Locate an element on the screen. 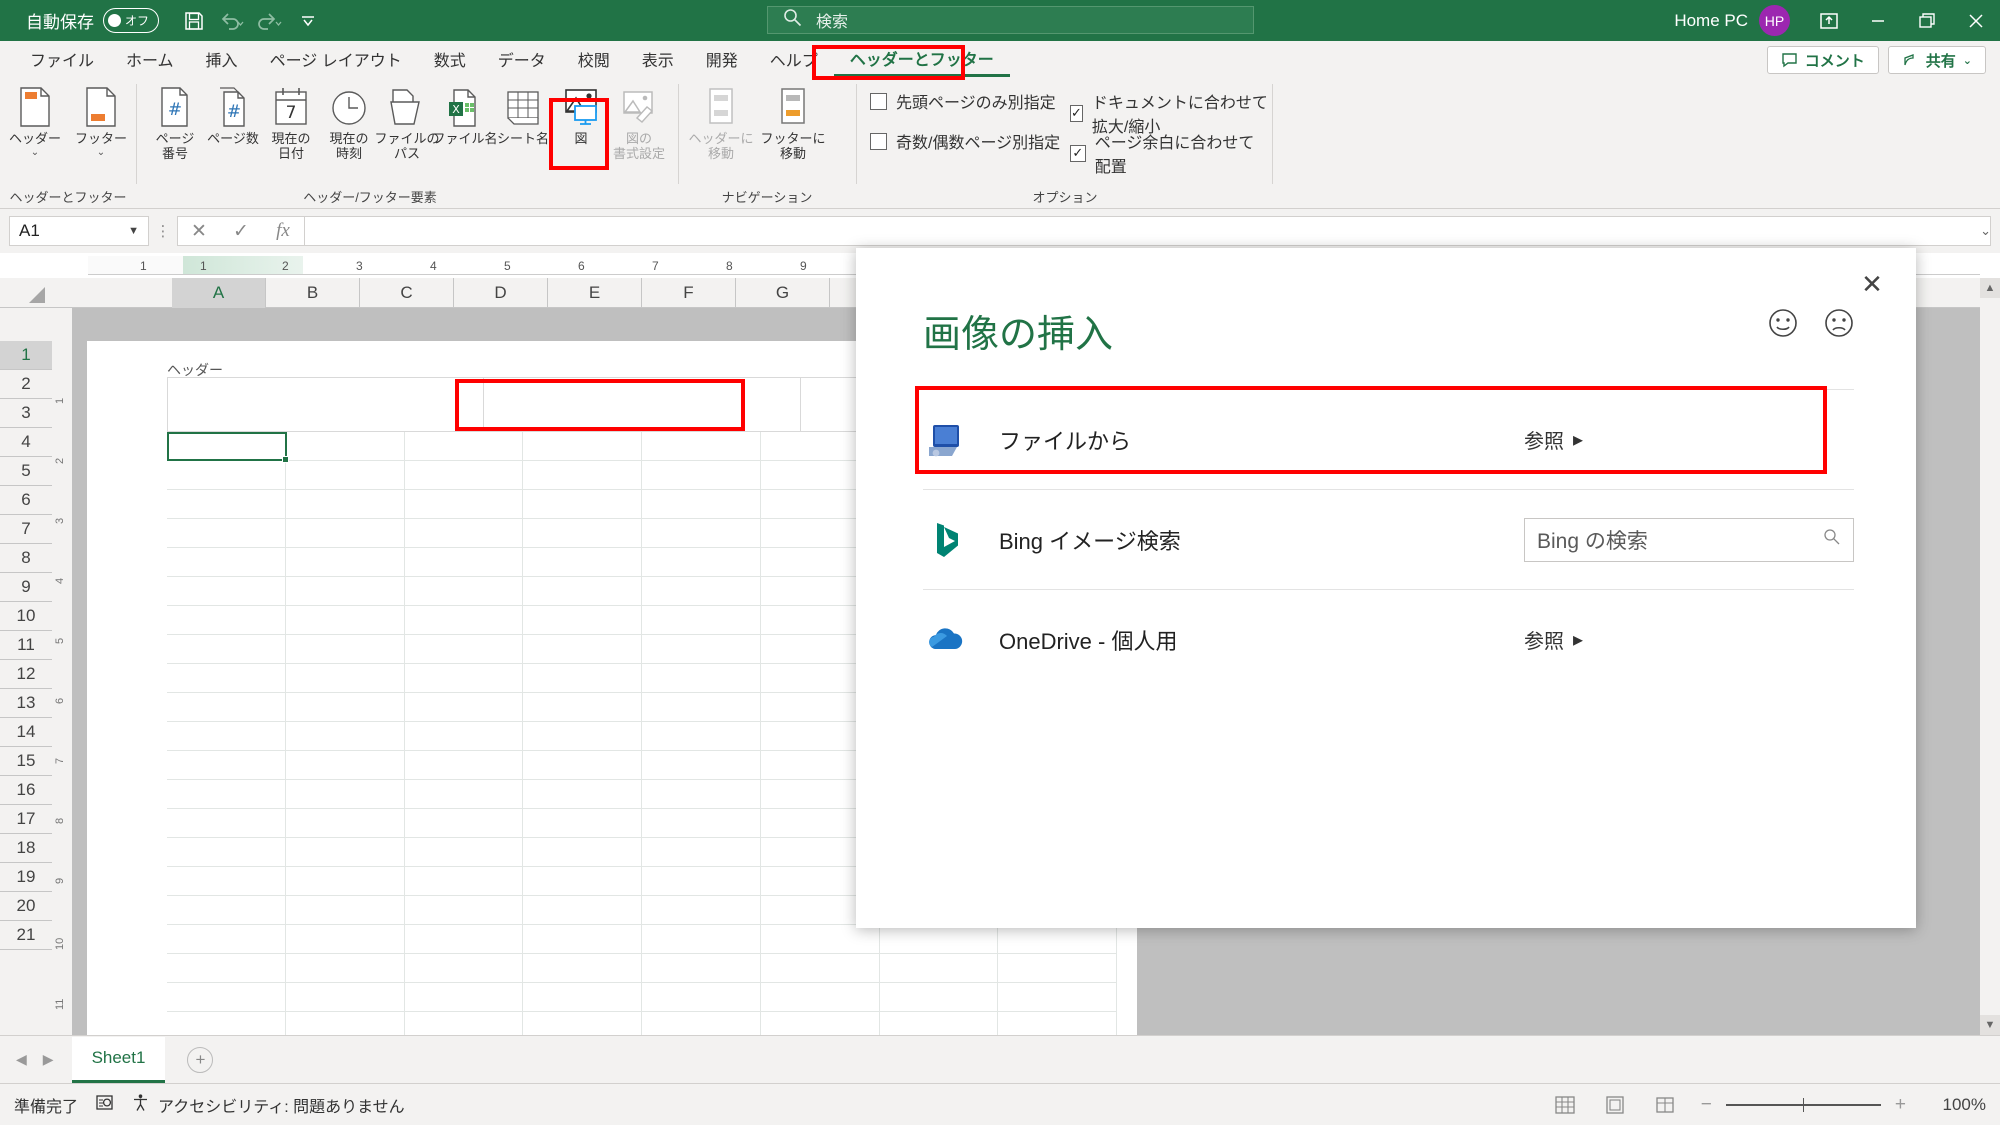 This screenshot has width=2000, height=1125. normal-view-icon is located at coordinates (1565, 1105).